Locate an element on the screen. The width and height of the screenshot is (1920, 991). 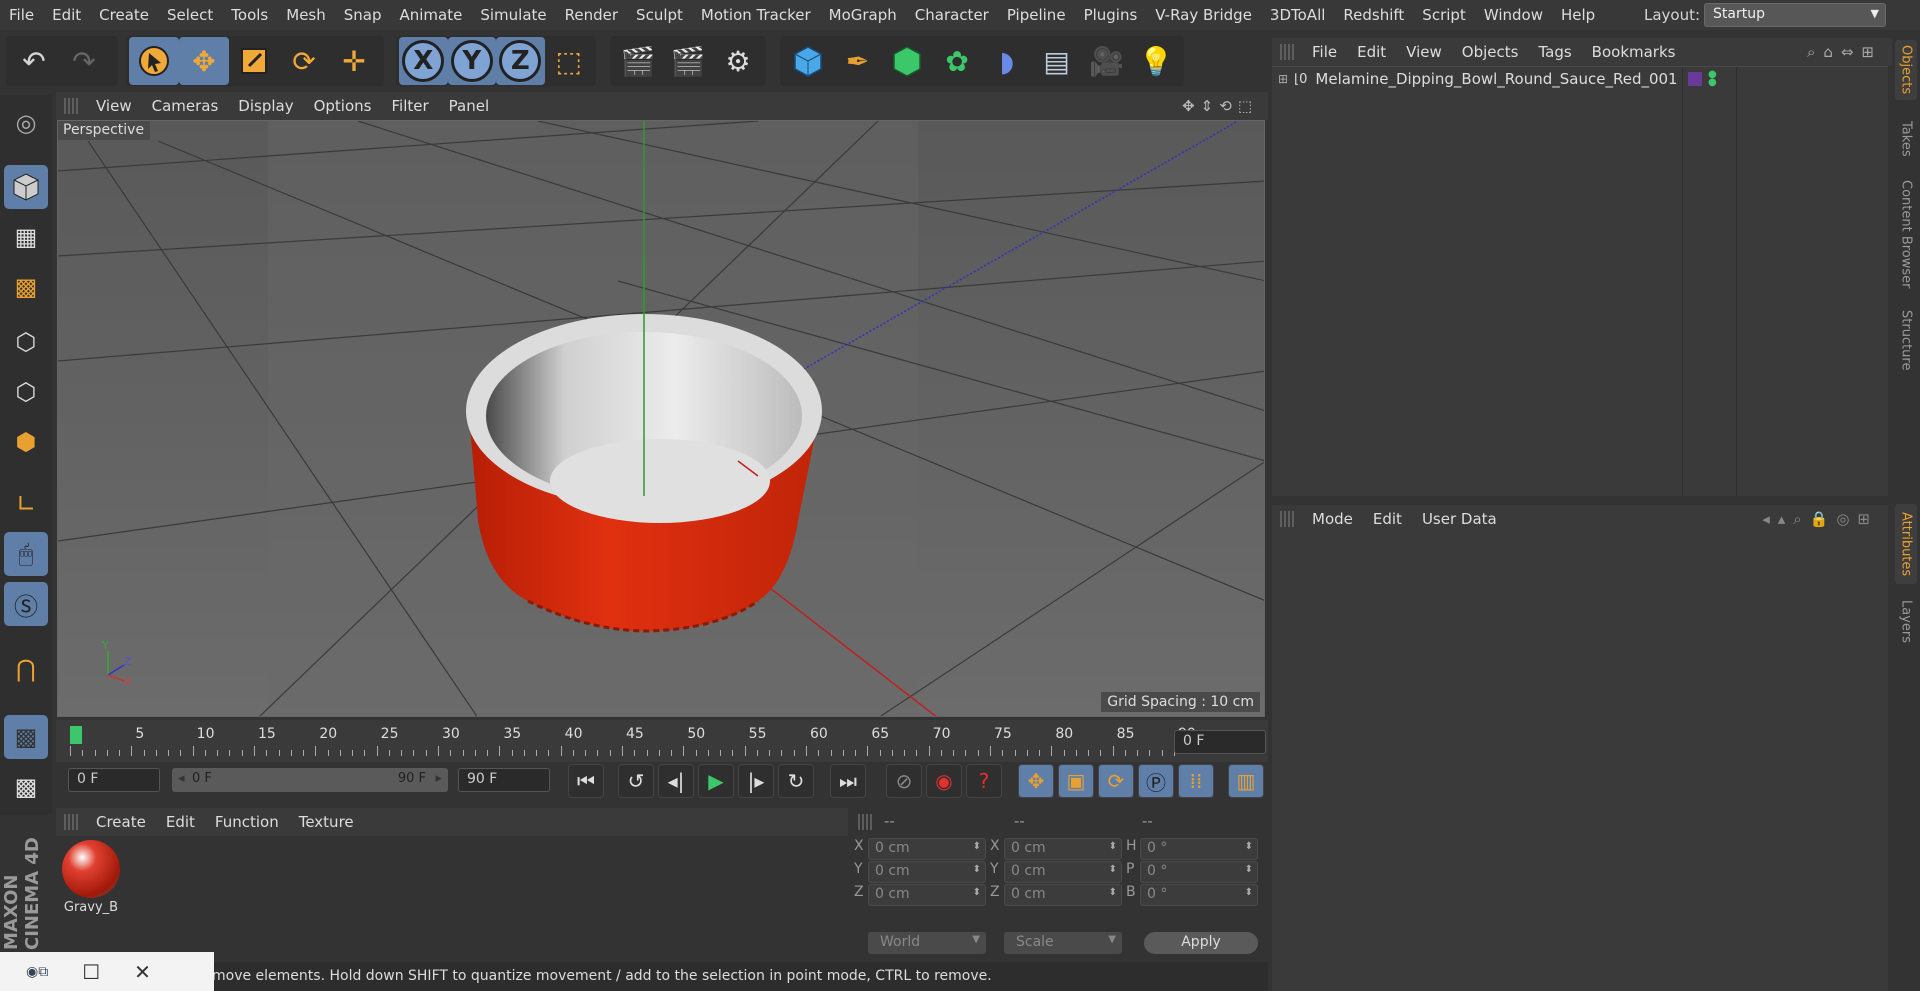
key-rotation-icon: ⟳ is located at coordinates (1116, 781).